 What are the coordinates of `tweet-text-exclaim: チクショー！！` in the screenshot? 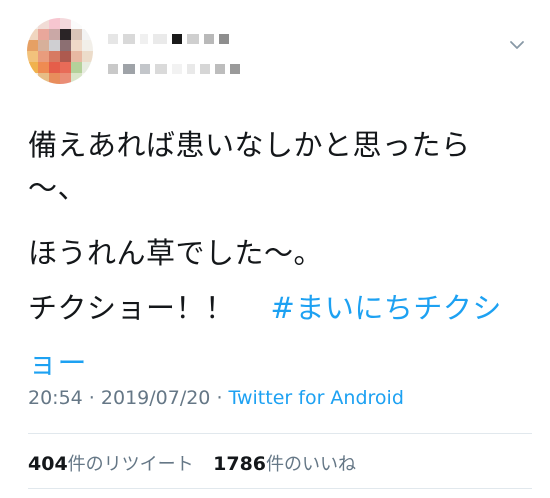 It's located at (131, 308).